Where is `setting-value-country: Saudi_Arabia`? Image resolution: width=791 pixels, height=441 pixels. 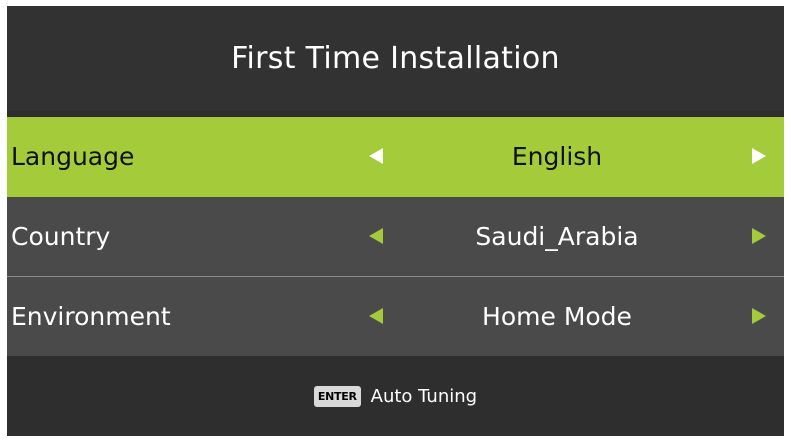
setting-value-country: Saudi_Arabia is located at coordinates (557, 236).